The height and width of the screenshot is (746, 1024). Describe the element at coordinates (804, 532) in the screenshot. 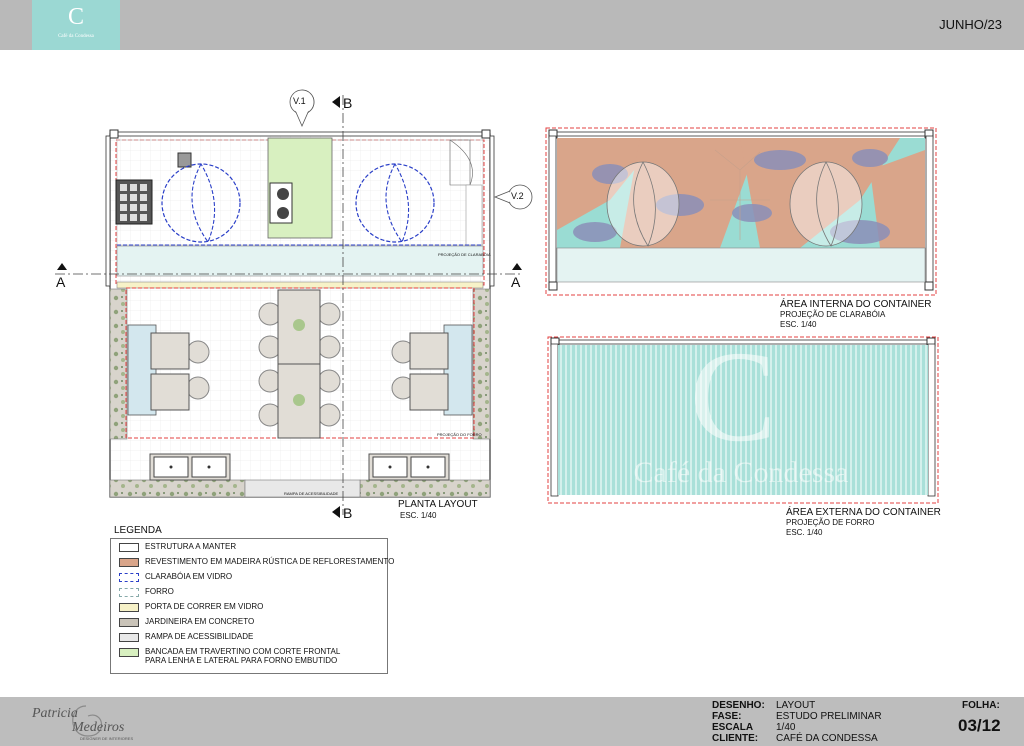

I see `external-scale: ESC. 1/40` at that location.